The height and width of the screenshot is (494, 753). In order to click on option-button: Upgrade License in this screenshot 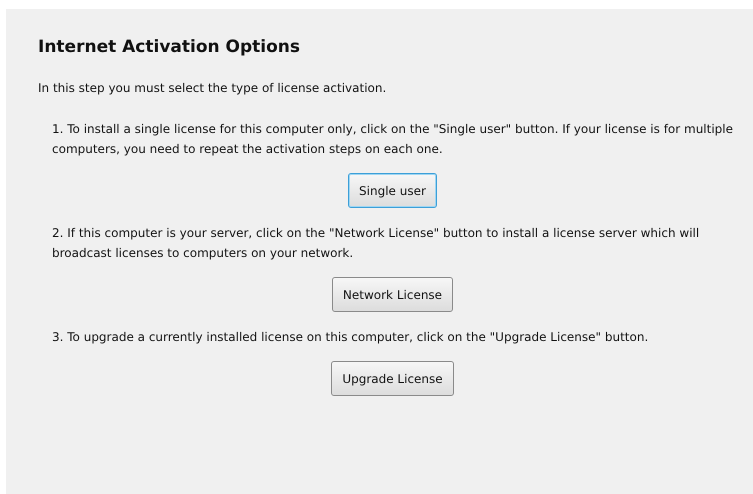, I will do `click(392, 378)`.